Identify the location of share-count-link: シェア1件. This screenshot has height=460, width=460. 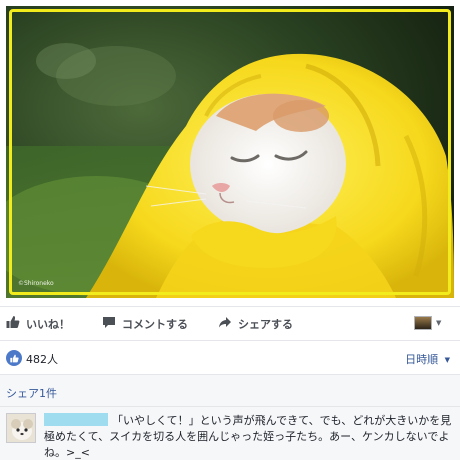
(31, 393).